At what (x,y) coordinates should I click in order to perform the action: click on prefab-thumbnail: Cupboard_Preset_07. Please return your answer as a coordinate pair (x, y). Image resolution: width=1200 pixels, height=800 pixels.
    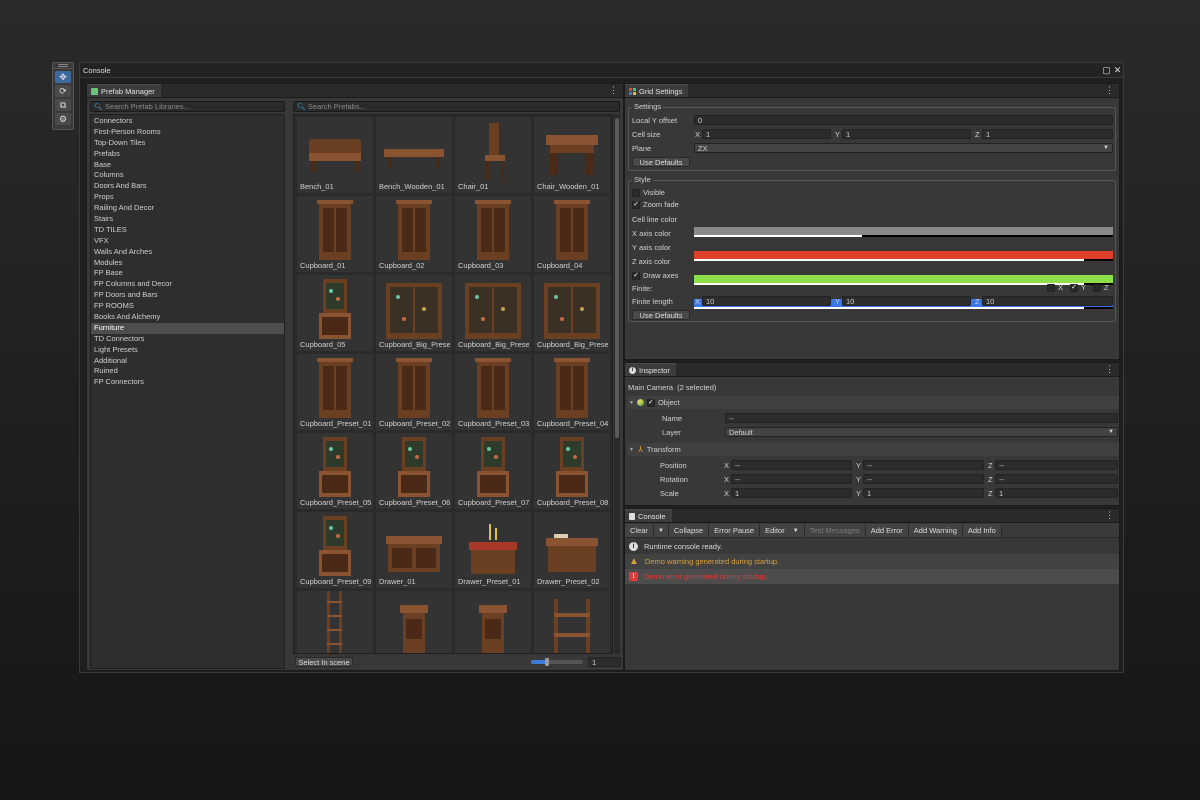
    Looking at the image, I should click on (493, 471).